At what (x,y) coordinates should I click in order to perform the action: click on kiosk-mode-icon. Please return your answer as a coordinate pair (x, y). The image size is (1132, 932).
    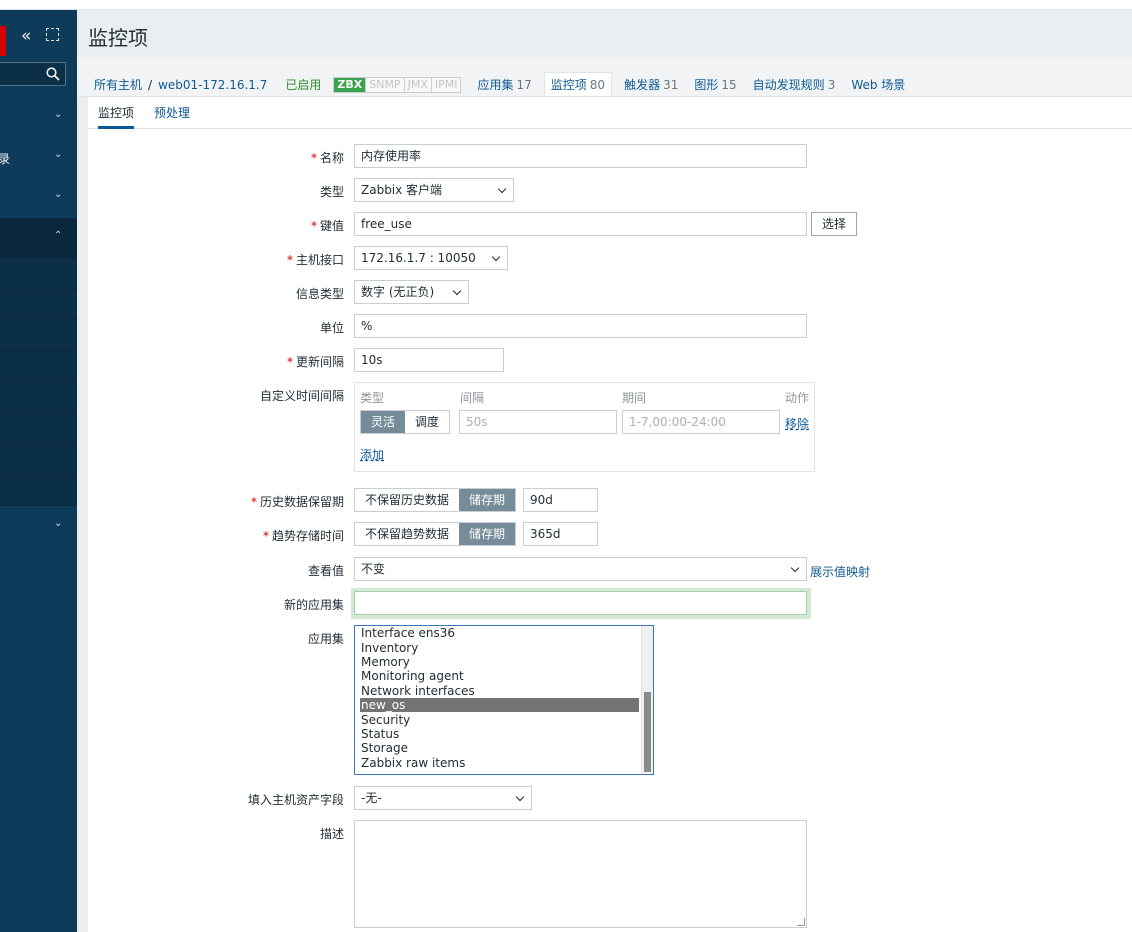
    Looking at the image, I should click on (52, 34).